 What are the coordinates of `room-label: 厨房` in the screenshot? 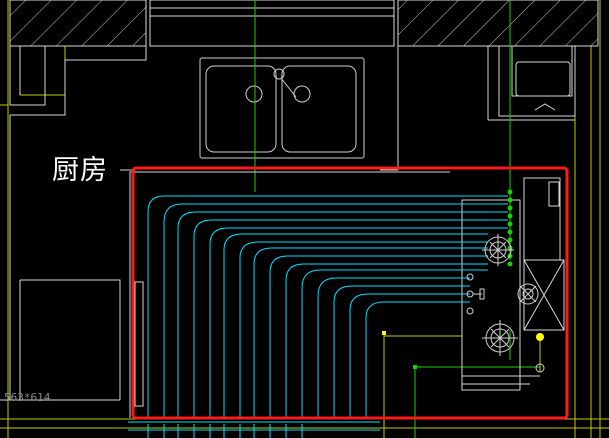 It's located at (80, 170).